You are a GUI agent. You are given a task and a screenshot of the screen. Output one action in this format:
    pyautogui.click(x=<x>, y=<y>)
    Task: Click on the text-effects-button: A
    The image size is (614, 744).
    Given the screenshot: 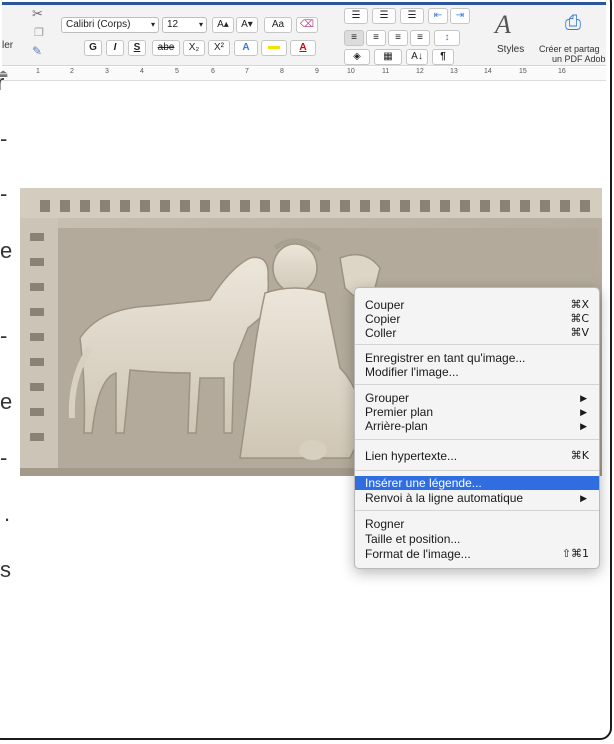 What is the action you would take?
    pyautogui.click(x=246, y=48)
    